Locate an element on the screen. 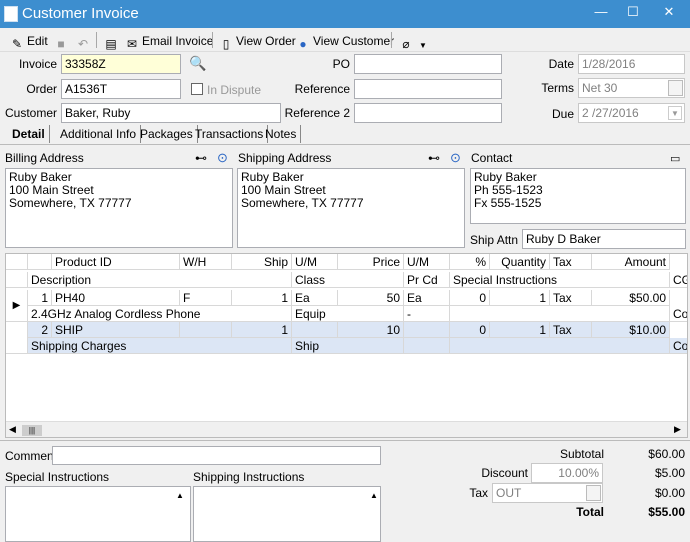  contact-box: Ruby Baker Ph 555-1523 Fx 555-1525 is located at coordinates (578, 196).